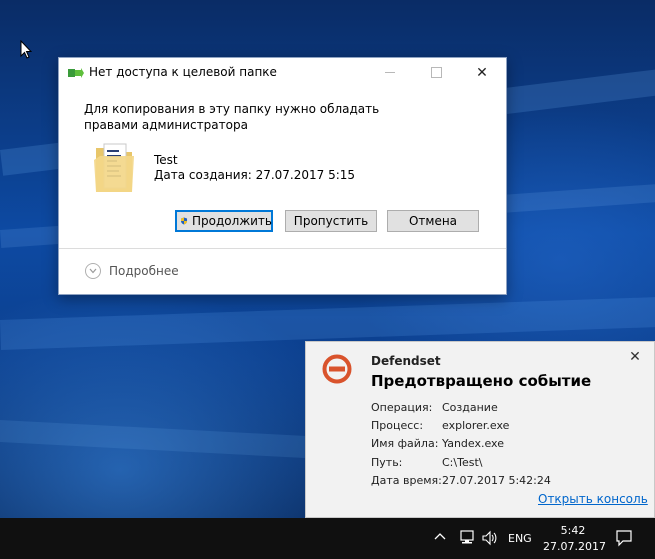  What do you see at coordinates (496, 480) in the screenshot?
I see `row-value: 27.07.2017 5:42:24` at bounding box center [496, 480].